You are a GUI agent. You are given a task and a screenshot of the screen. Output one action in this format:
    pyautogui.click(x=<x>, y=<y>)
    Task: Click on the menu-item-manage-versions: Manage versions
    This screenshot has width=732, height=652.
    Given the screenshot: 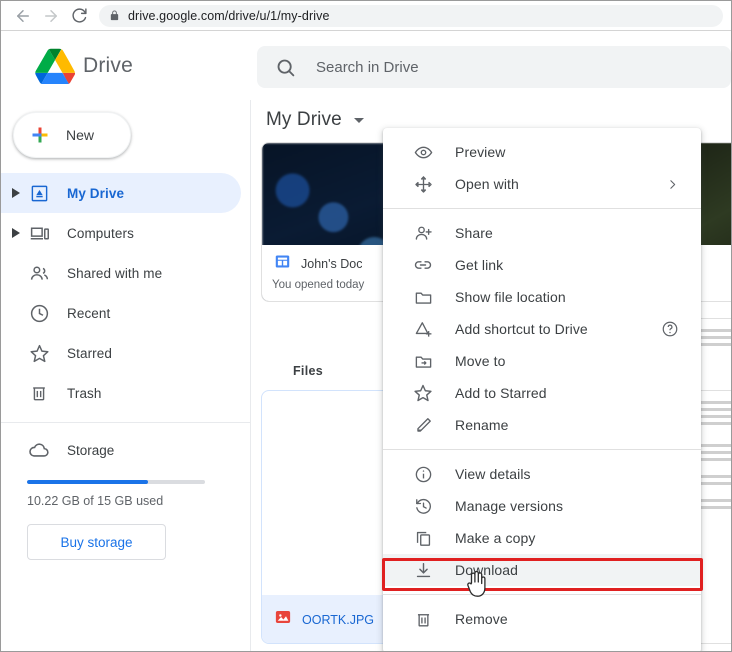 What is the action you would take?
    pyautogui.click(x=542, y=506)
    